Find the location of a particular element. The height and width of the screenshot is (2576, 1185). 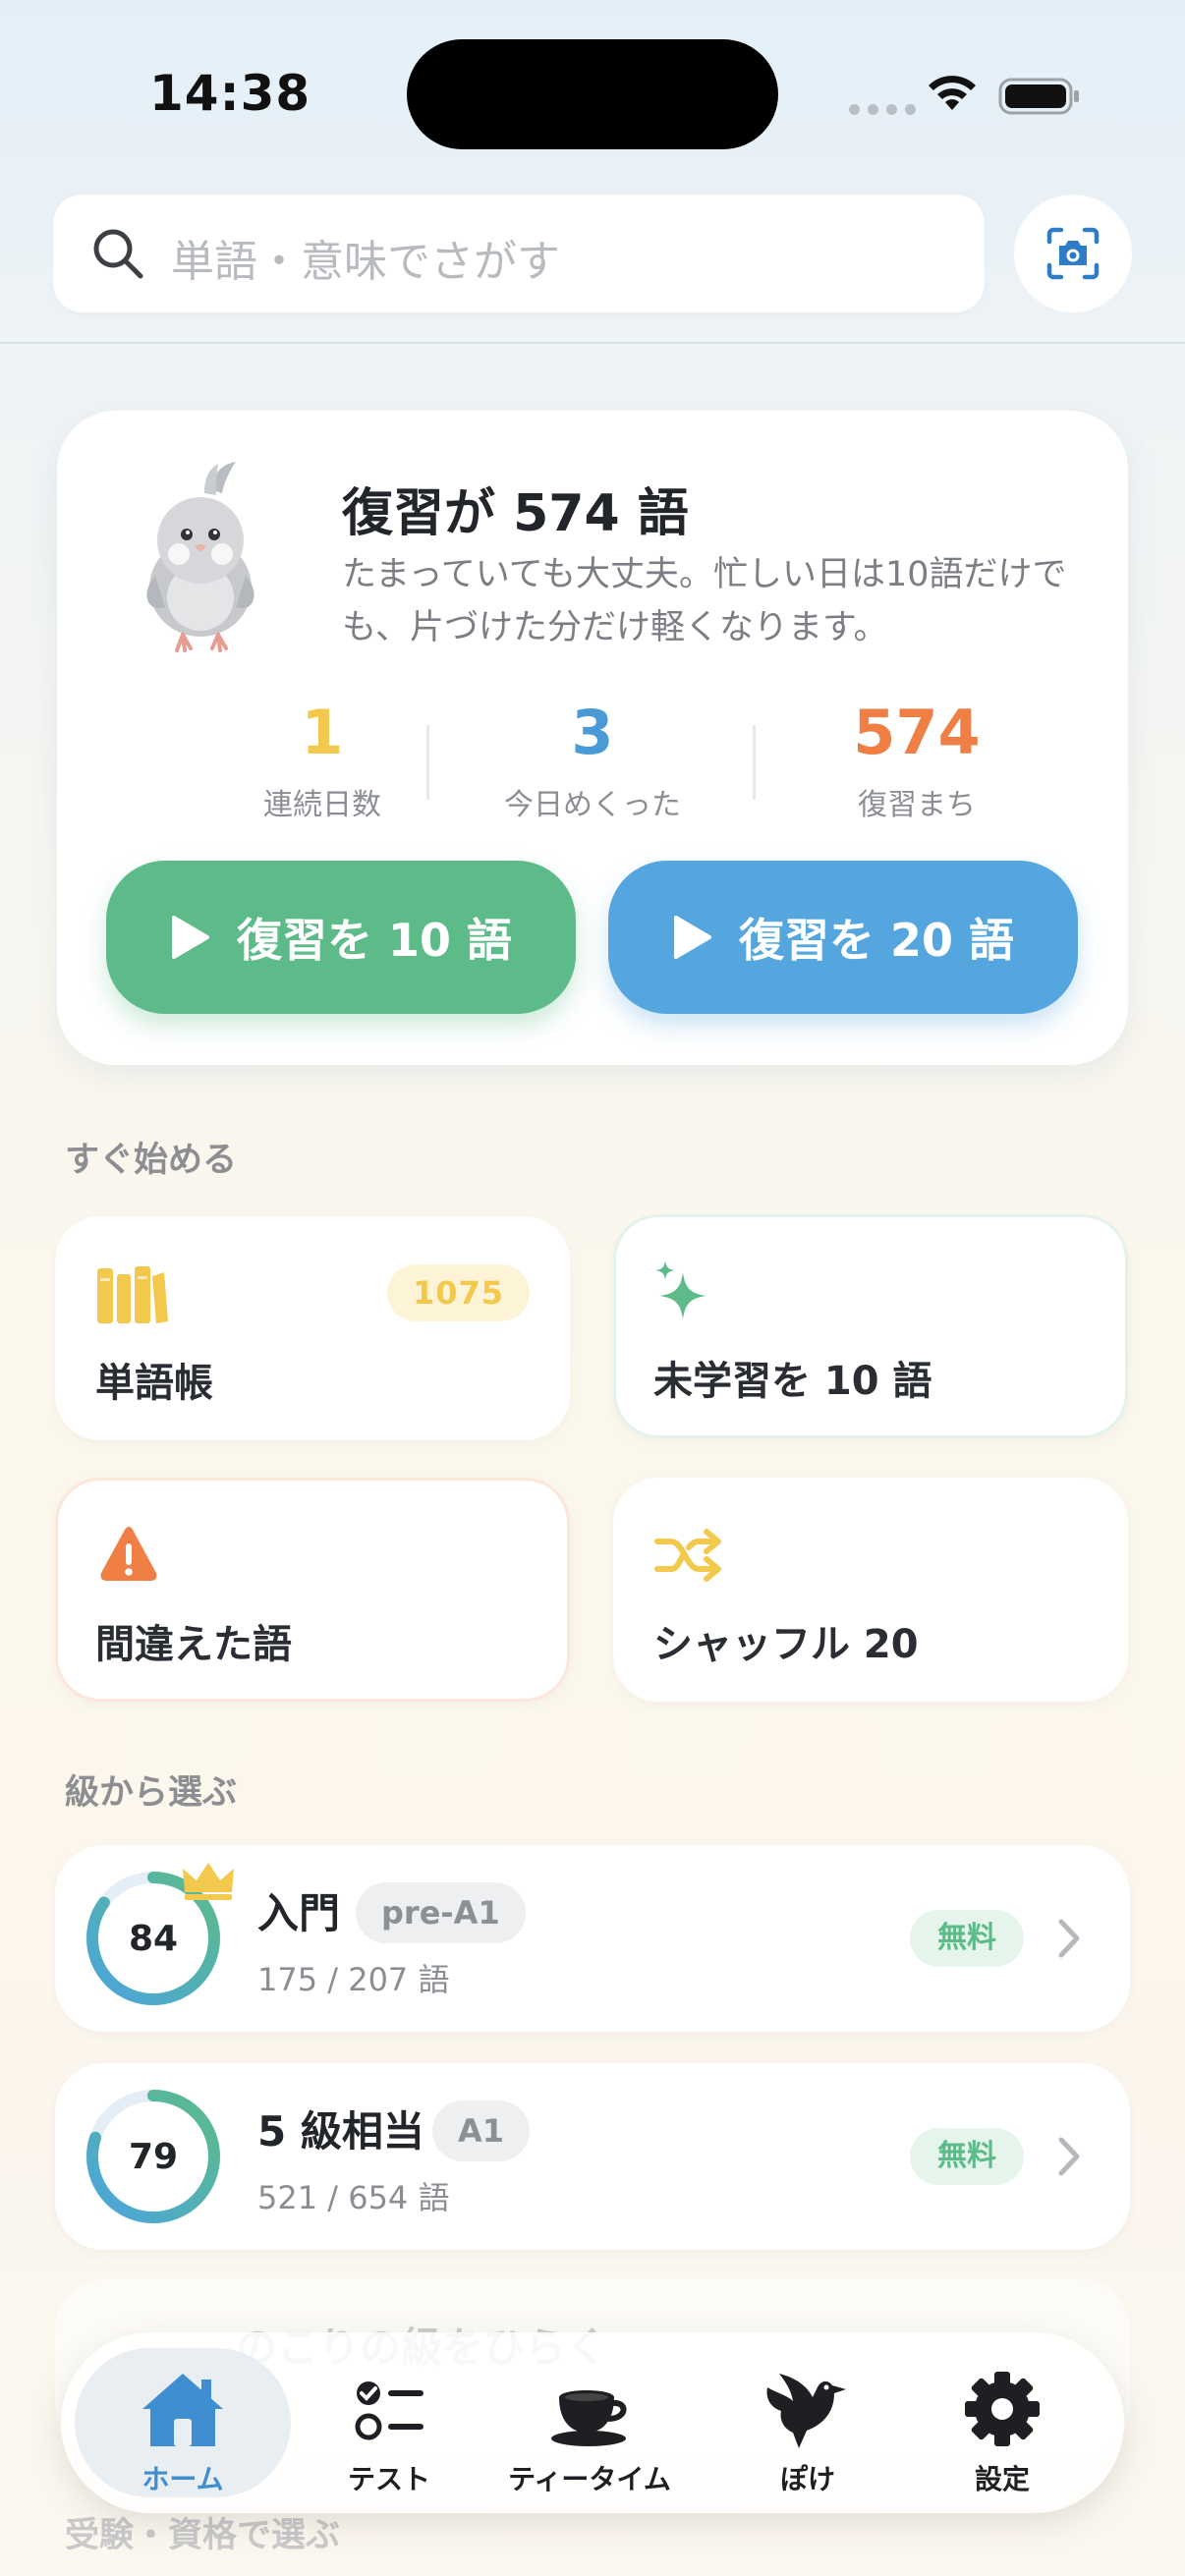

section-header-quick-start: すぐ始める is located at coordinates (152, 1160).